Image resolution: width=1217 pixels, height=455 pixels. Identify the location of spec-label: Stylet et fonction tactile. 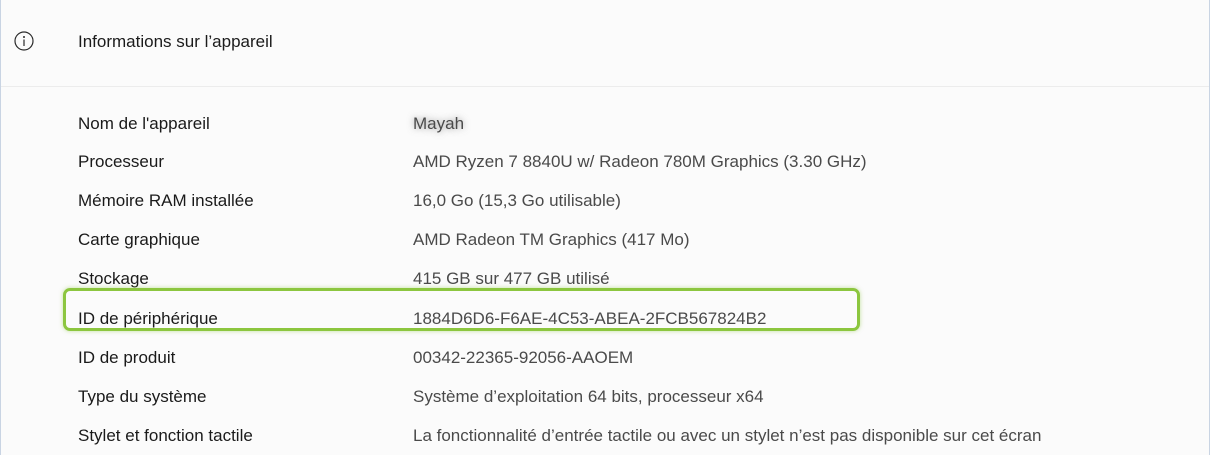
(165, 435).